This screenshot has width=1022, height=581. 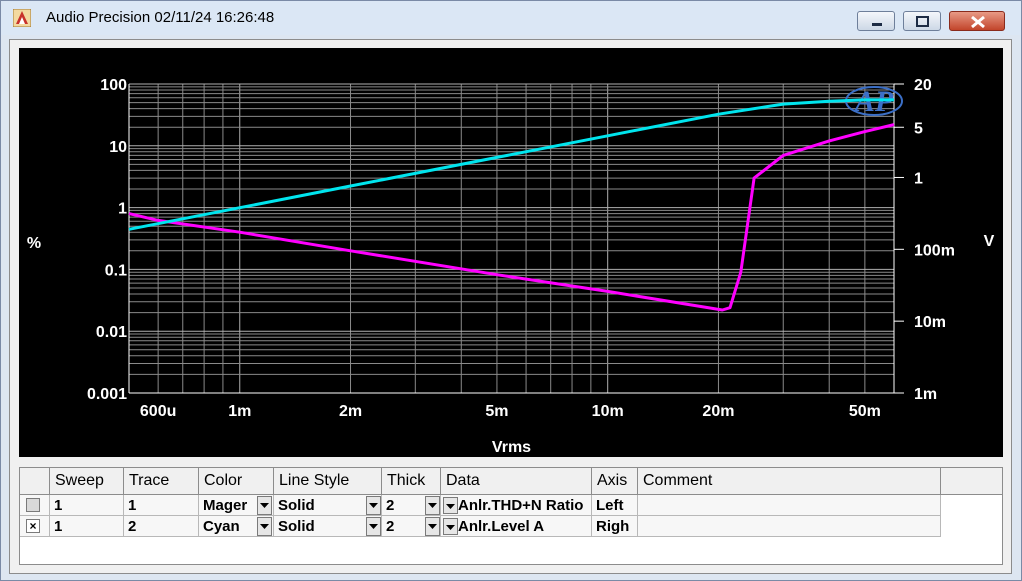 I want to click on y-right-tick-label: 20, so click(x=923, y=85).